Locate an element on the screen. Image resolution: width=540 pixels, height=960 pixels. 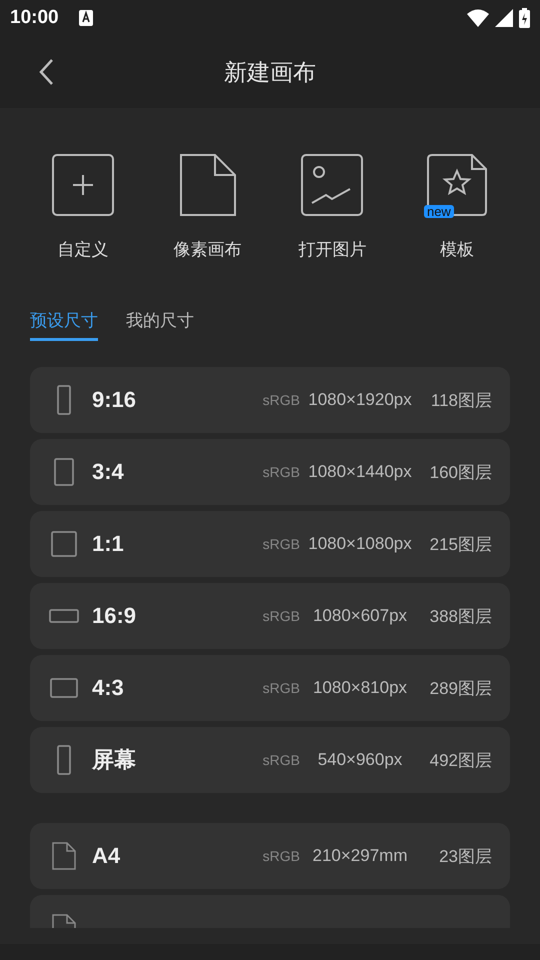
preset-name: 9:16 is located at coordinates (115, 400).